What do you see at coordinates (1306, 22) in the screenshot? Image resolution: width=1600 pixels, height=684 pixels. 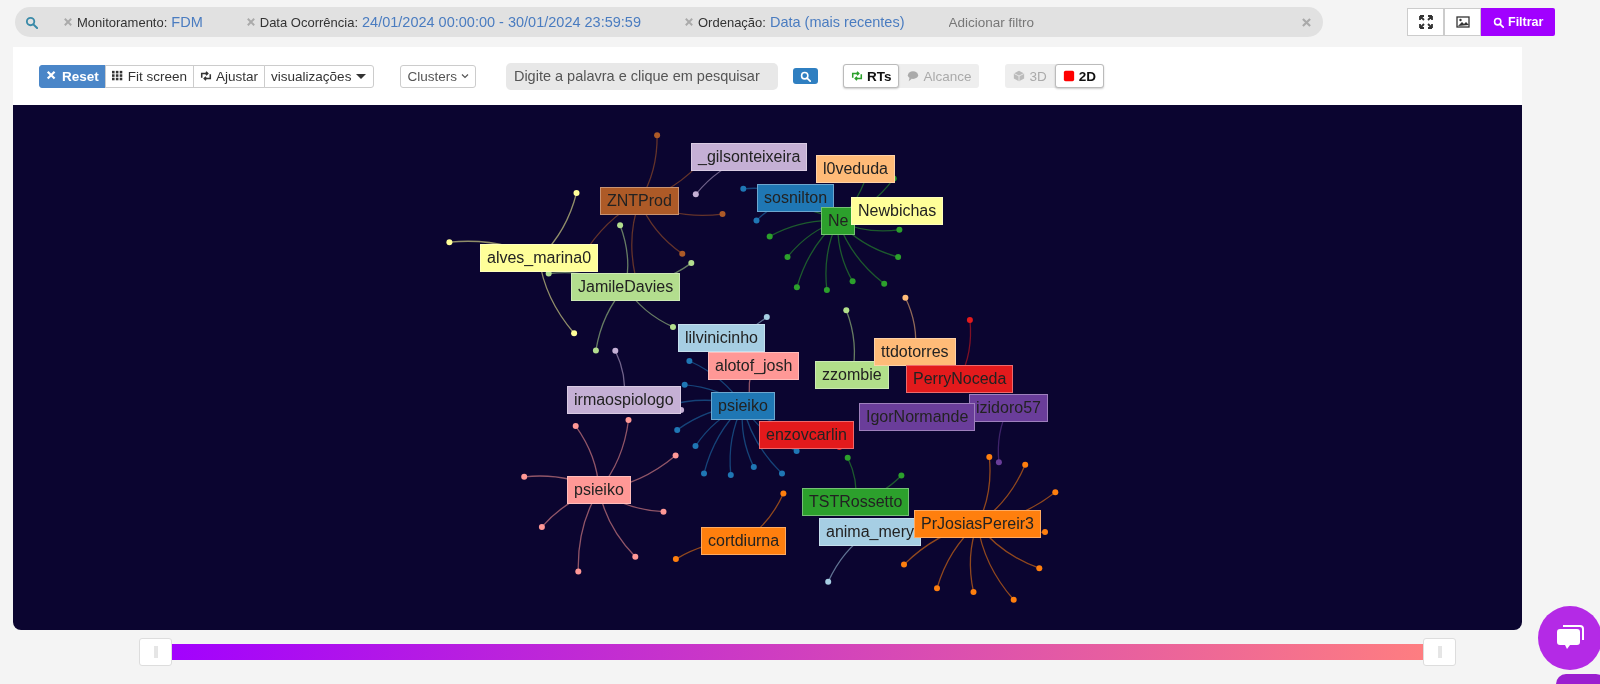 I see `clear-icon` at bounding box center [1306, 22].